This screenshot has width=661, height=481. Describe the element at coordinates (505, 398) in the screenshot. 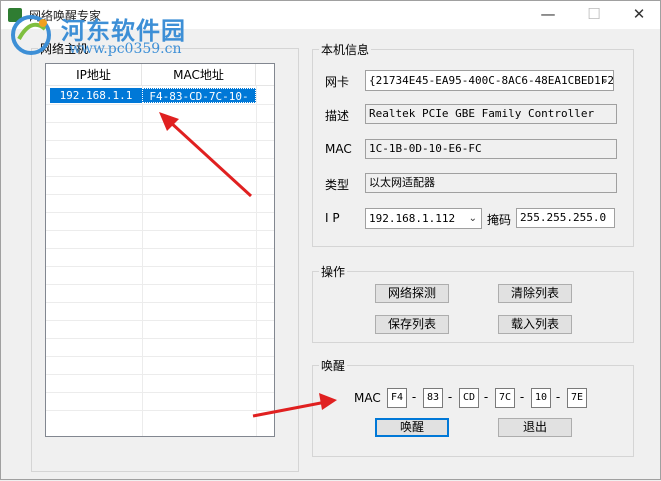

I see `mac-octet-4: 7C` at that location.